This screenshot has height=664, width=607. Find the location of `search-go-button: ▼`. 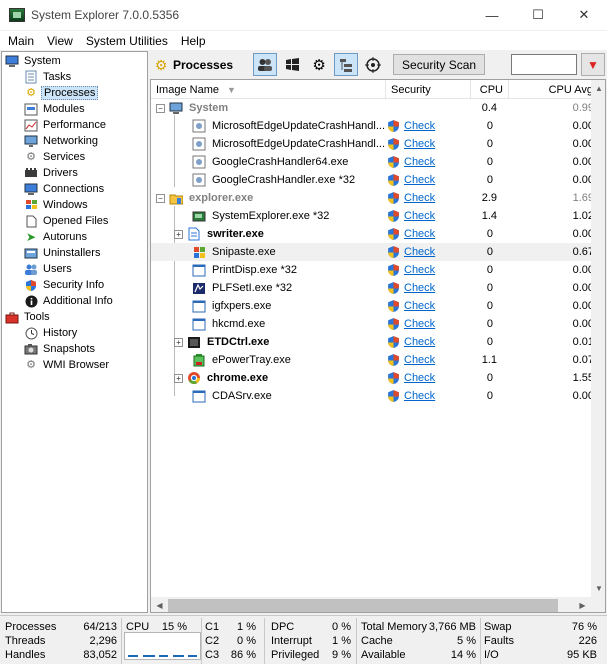

search-go-button: ▼ is located at coordinates (593, 64).